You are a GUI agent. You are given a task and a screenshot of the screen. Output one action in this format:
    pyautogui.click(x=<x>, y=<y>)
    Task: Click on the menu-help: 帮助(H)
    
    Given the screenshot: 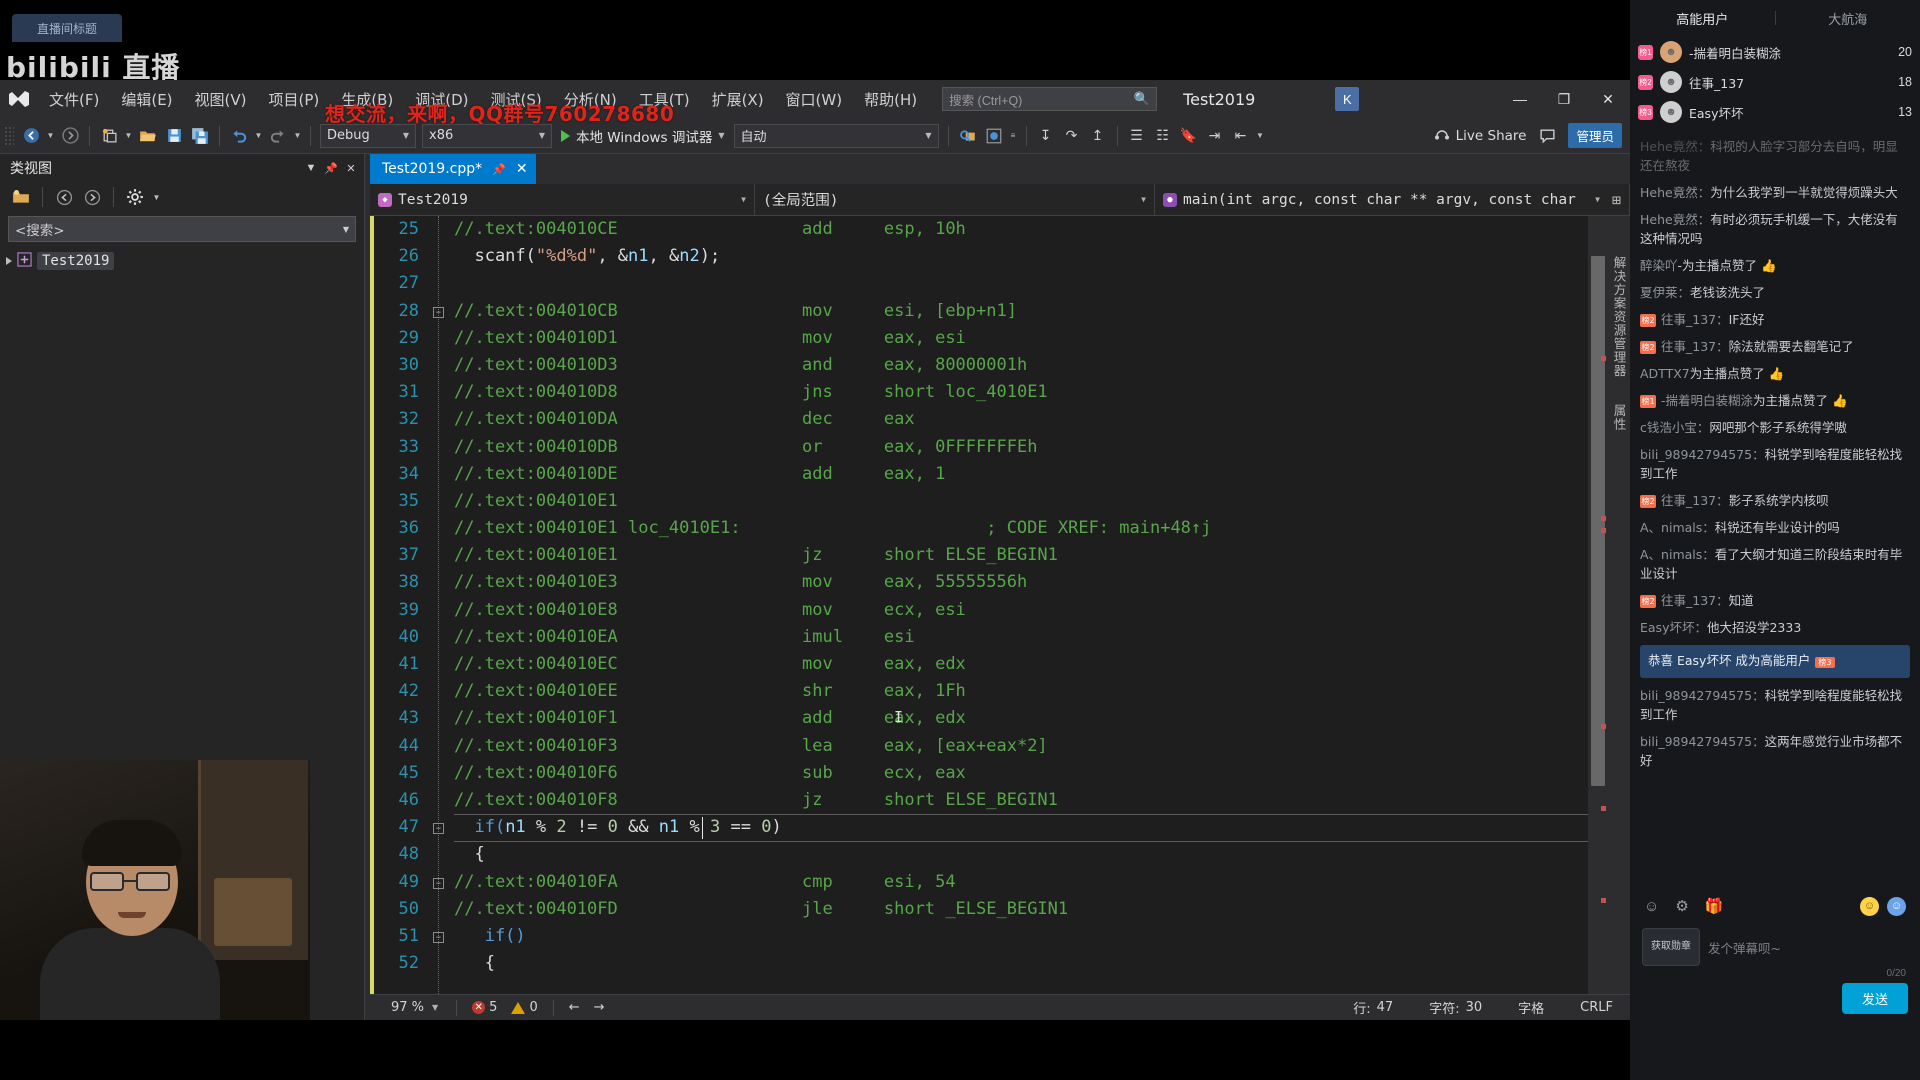 What is the action you would take?
    pyautogui.click(x=890, y=99)
    